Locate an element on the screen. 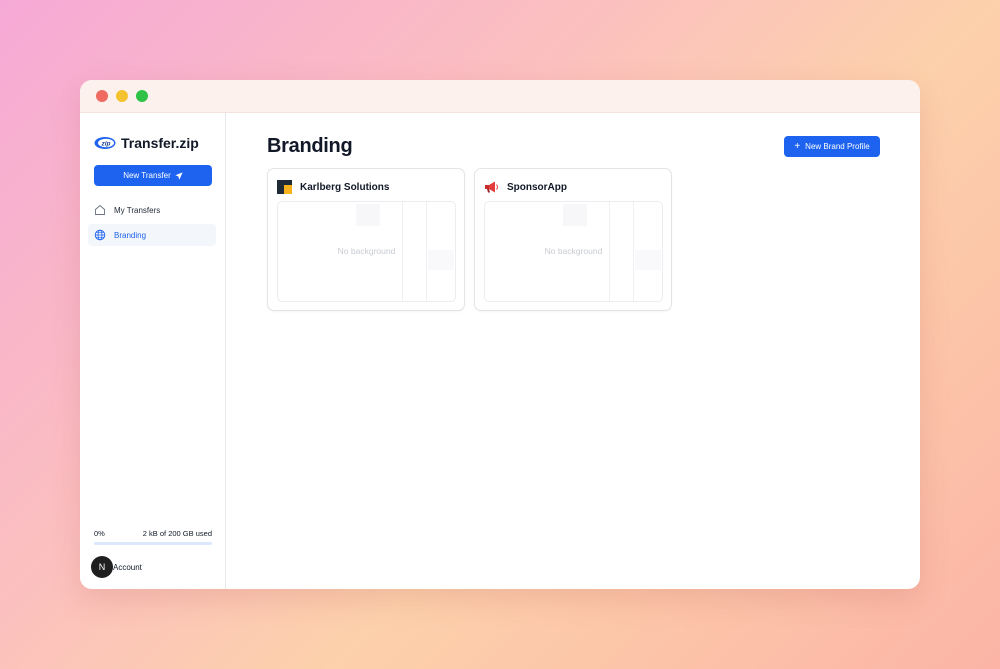 The width and height of the screenshot is (1000, 669). storage-percent: 0% is located at coordinates (99, 533).